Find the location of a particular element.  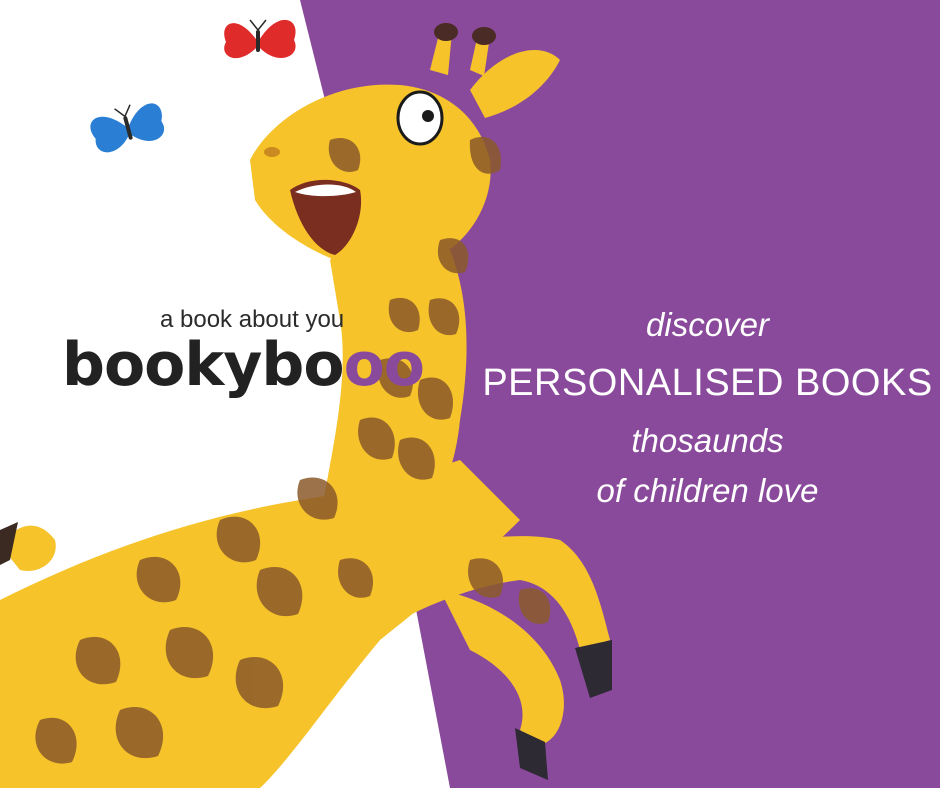

brand-logo-circles: oo is located at coordinates (384, 365).